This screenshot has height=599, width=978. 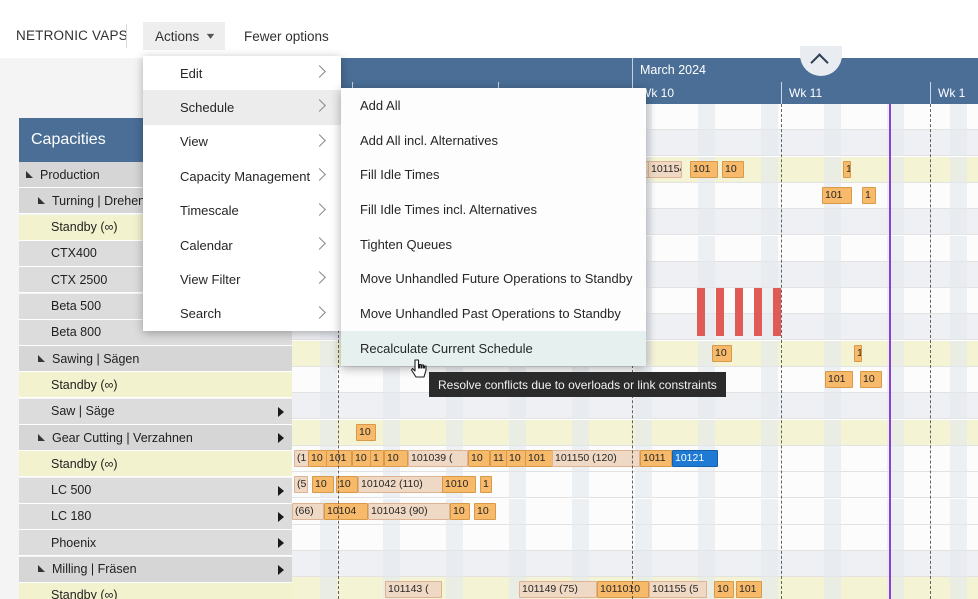 I want to click on capacity-row-milling-fr-sen: Milling | Fräsen, so click(x=155, y=569).